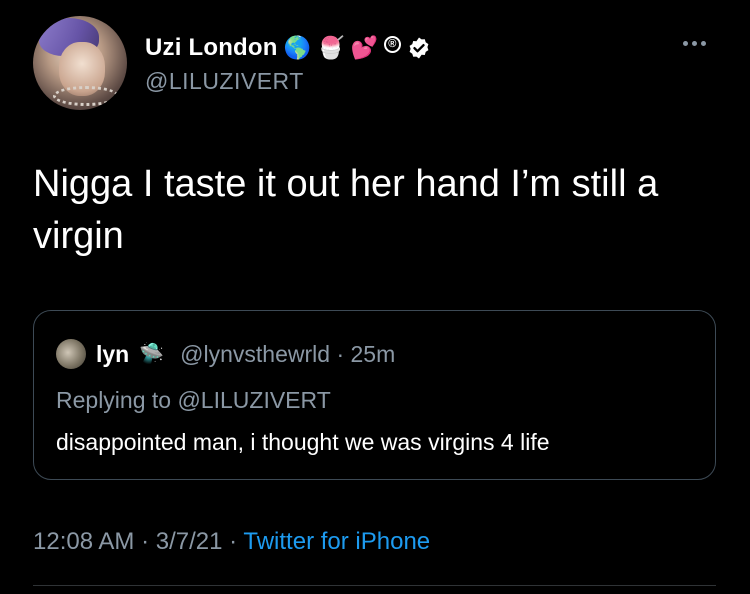 The height and width of the screenshot is (594, 750). I want to click on quoted-author-avatar, so click(71, 354).